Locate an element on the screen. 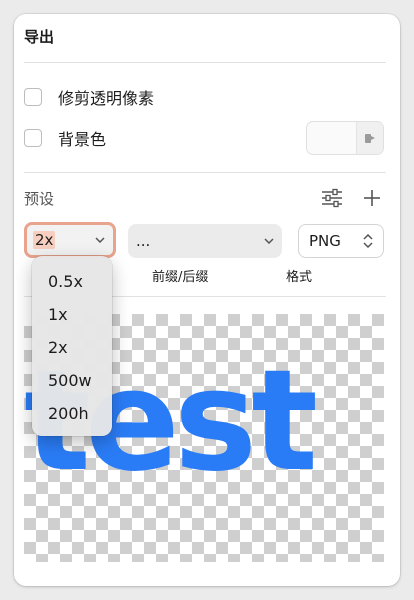 The width and height of the screenshot is (414, 600). background-color-well is located at coordinates (345, 138).